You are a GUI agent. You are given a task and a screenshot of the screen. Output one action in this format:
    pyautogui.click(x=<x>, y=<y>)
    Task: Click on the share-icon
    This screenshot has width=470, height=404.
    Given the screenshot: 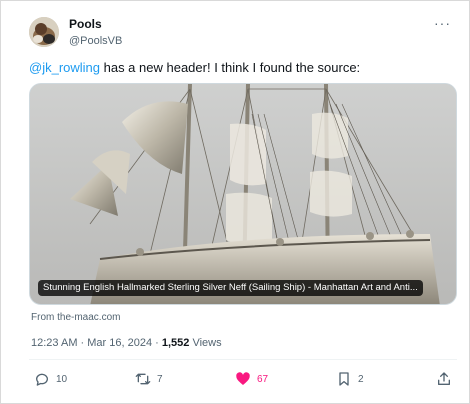 What is the action you would take?
    pyautogui.click(x=444, y=378)
    